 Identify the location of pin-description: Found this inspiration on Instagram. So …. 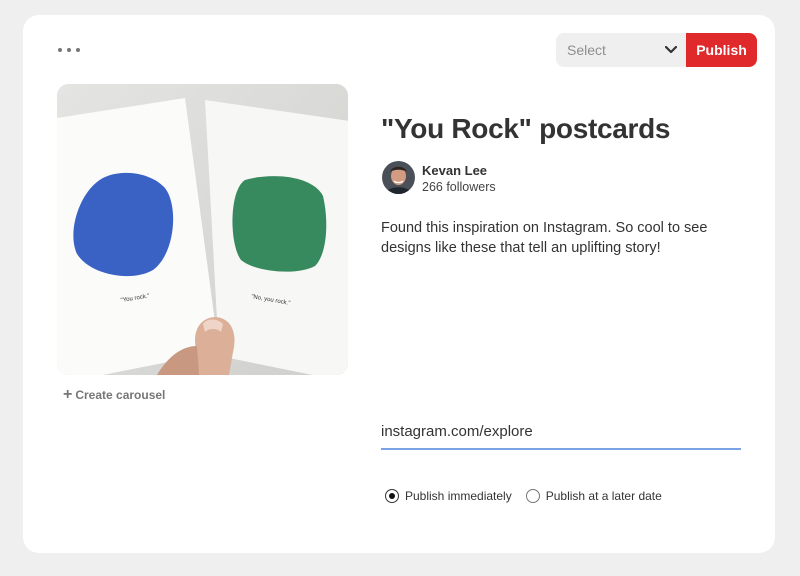
(566, 238).